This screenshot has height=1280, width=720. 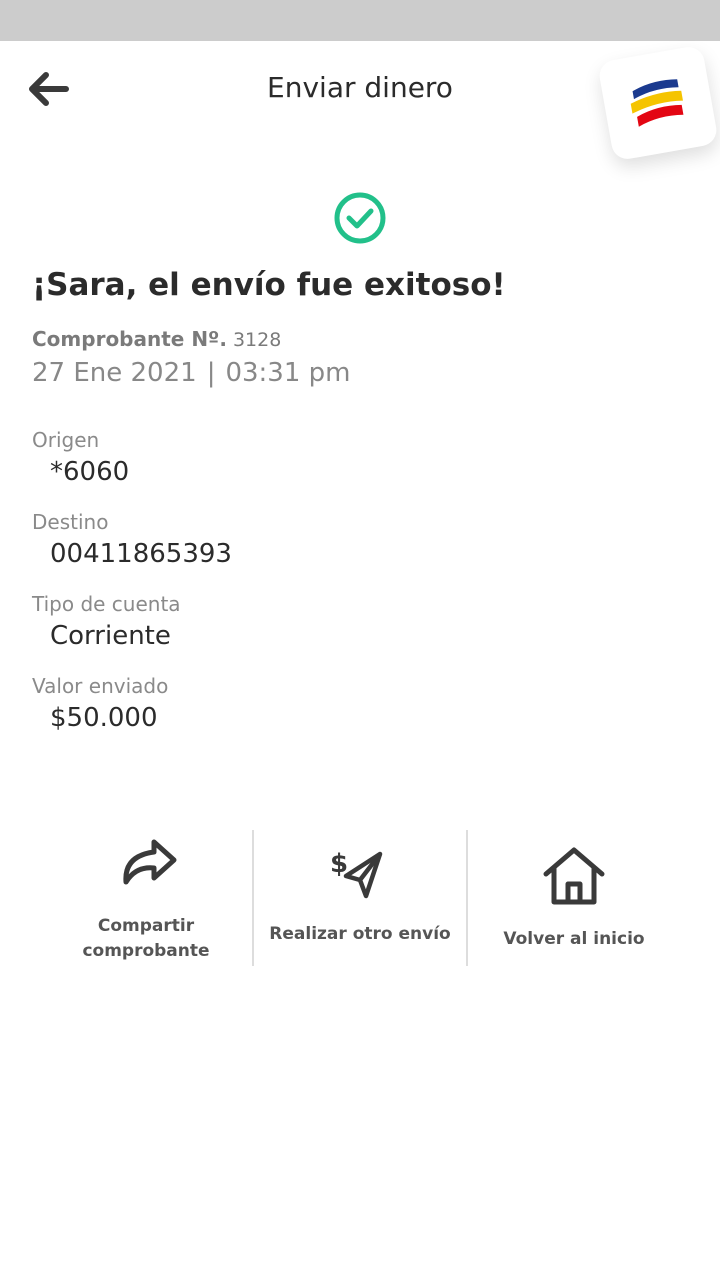 What do you see at coordinates (146, 898) in the screenshot?
I see `share-receipt-button: Compartir comprobante` at bounding box center [146, 898].